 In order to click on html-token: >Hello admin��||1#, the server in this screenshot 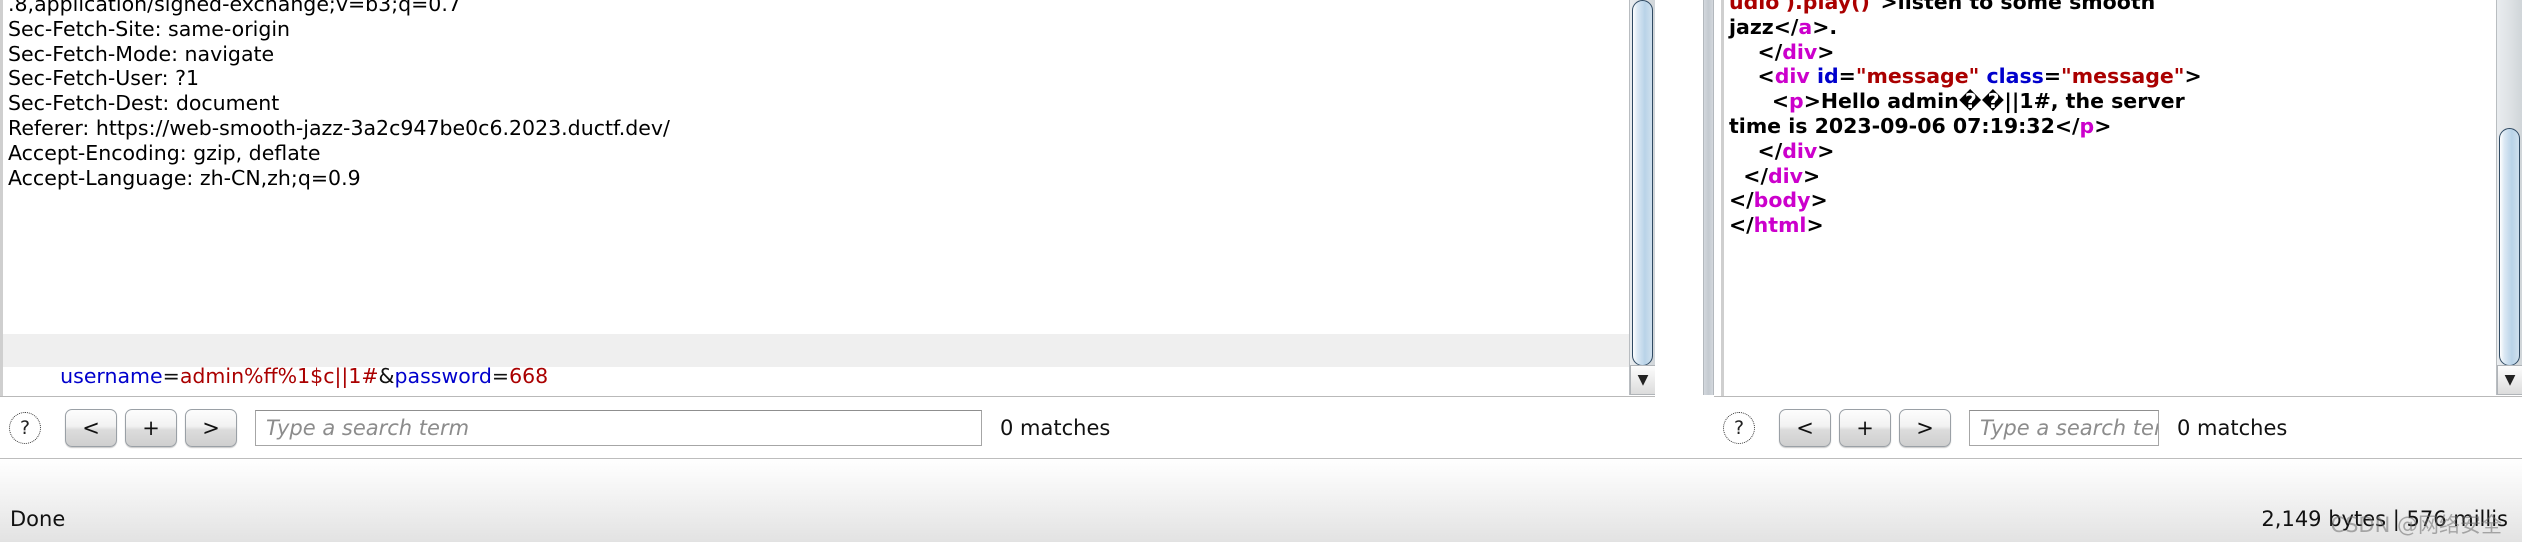, I will do `click(1994, 101)`.